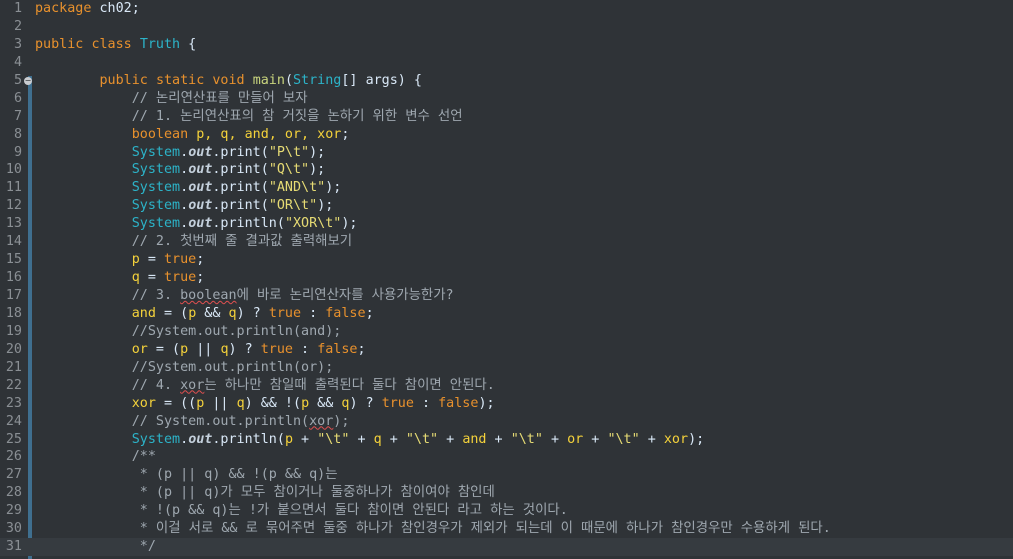 The image size is (1013, 559). I want to click on line-number: 26, so click(13, 457).